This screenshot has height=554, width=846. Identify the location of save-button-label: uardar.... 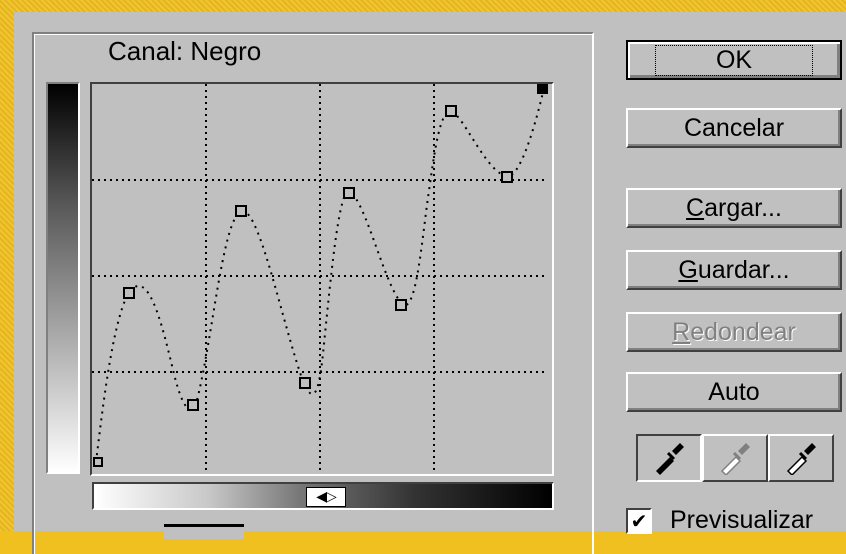
(743, 269).